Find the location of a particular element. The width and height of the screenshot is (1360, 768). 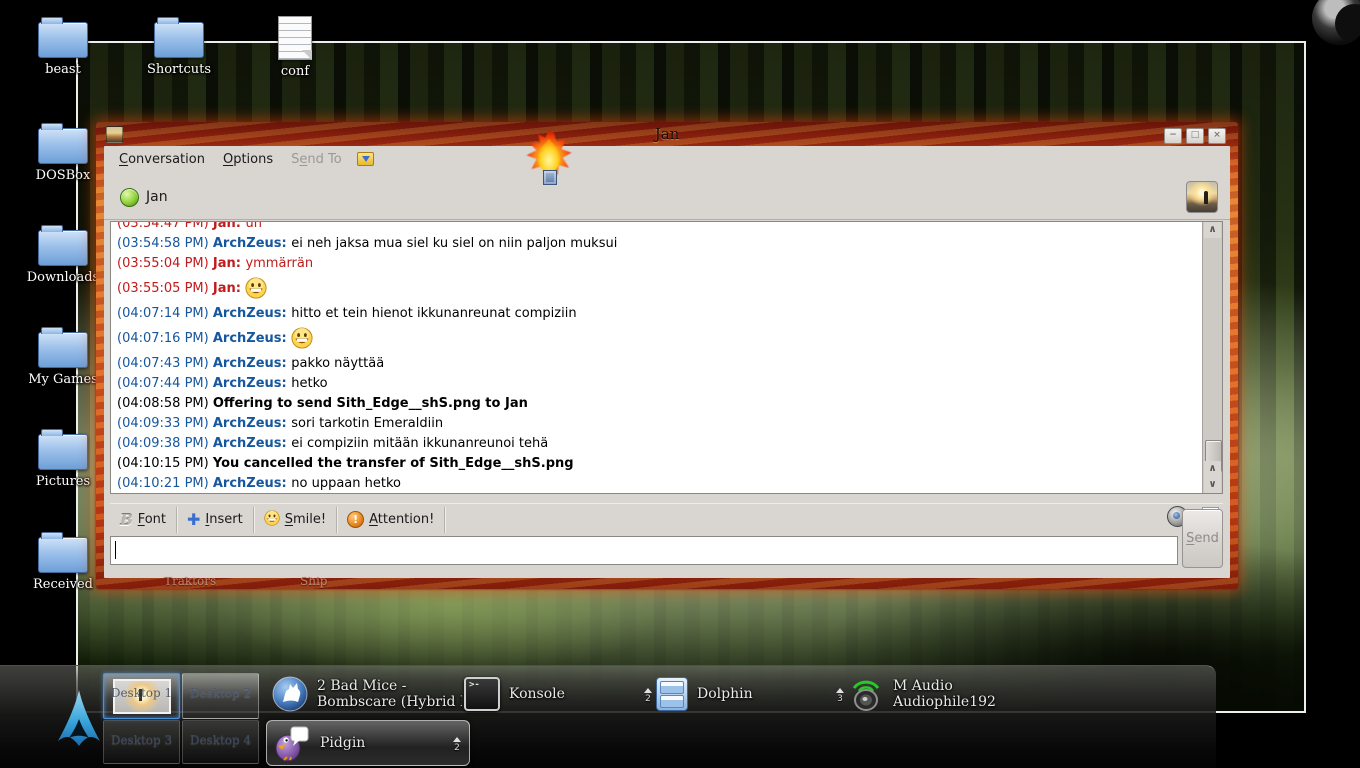

log-scrollbar: ∧ ∧ ∨ is located at coordinates (1212, 357).